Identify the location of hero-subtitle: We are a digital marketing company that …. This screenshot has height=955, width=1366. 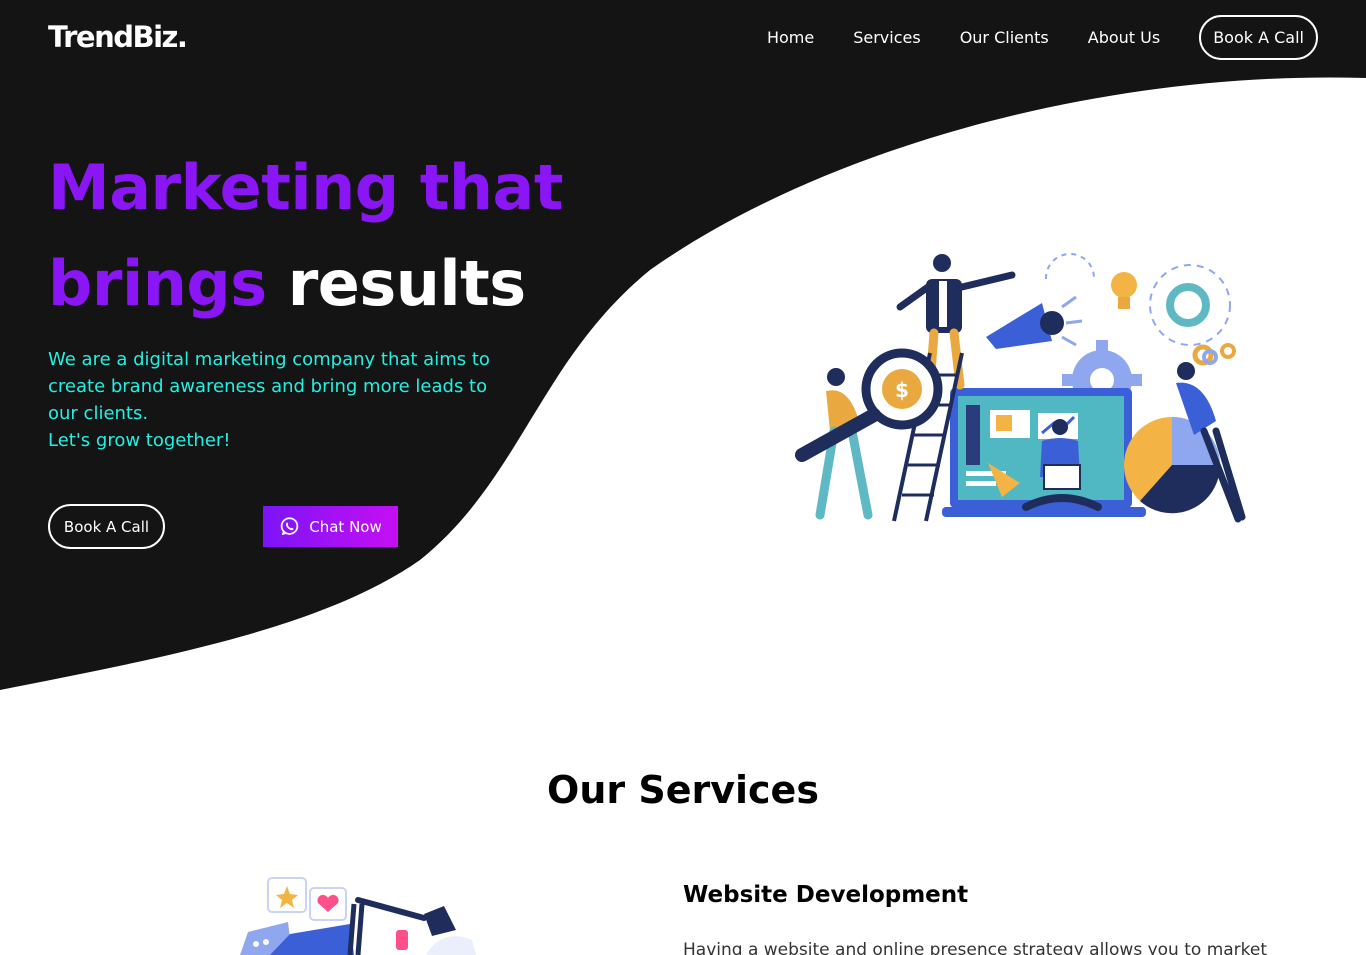
(283, 400).